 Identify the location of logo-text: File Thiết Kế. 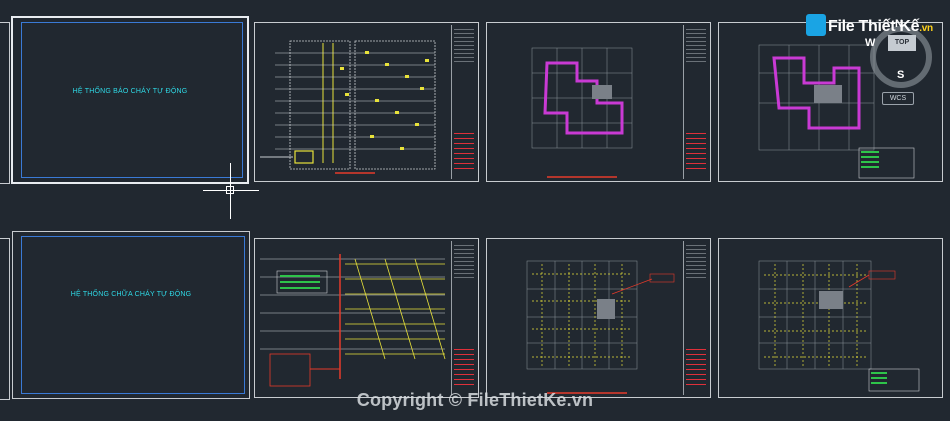
(874, 26).